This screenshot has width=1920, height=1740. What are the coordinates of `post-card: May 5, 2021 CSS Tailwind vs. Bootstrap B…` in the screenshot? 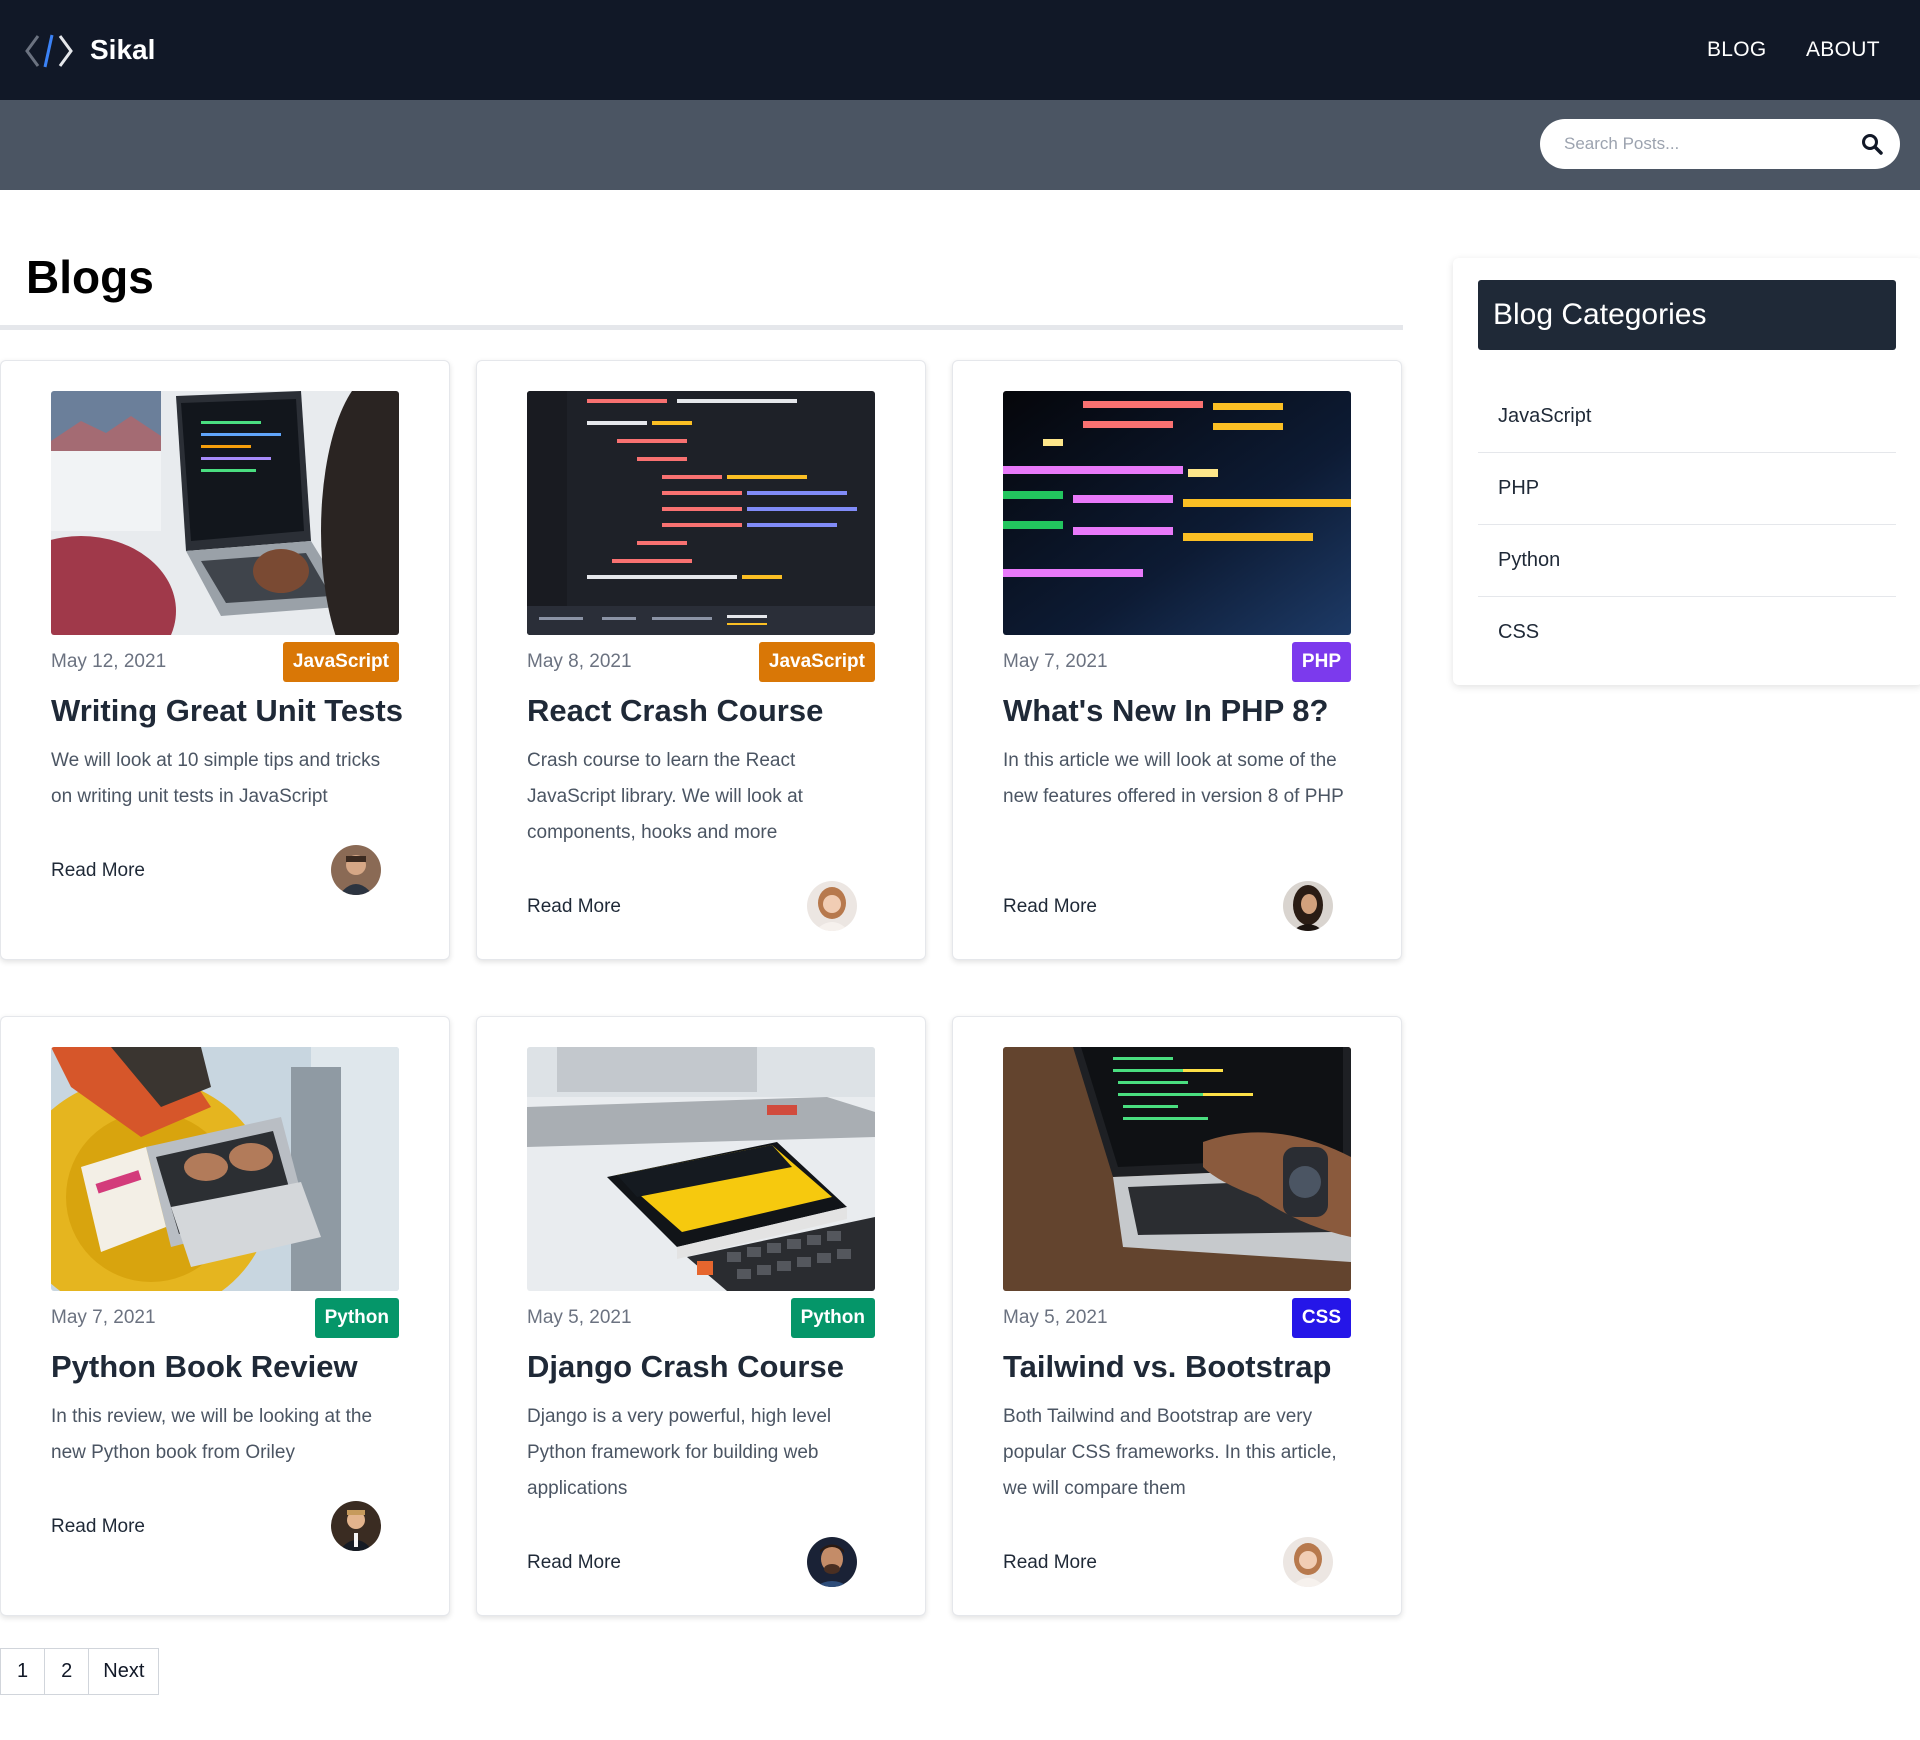 It's located at (1177, 1316).